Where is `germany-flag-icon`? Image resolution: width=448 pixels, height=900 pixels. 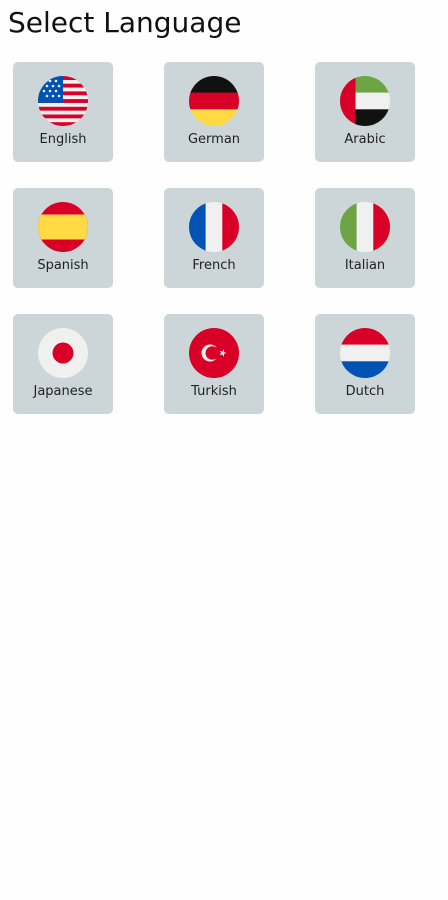 germany-flag-icon is located at coordinates (214, 101).